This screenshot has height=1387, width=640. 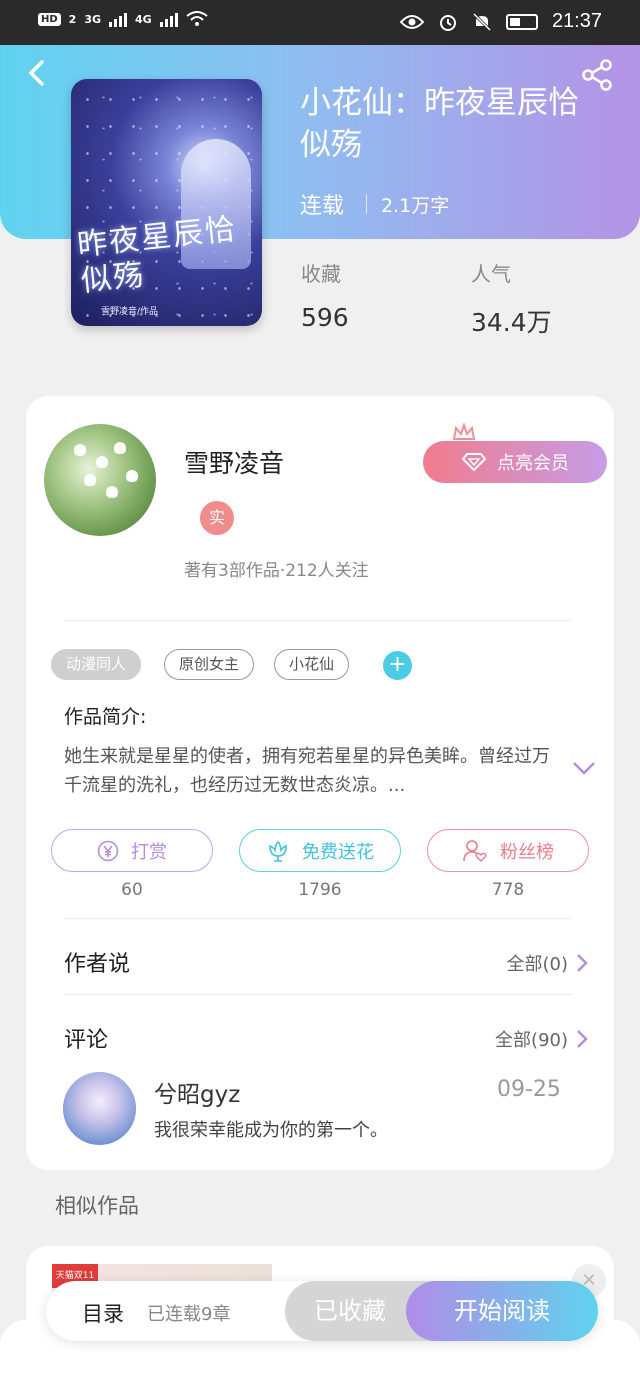 What do you see at coordinates (130, 312) in the screenshot?
I see `cover-author: 雪野凌音/作品` at bounding box center [130, 312].